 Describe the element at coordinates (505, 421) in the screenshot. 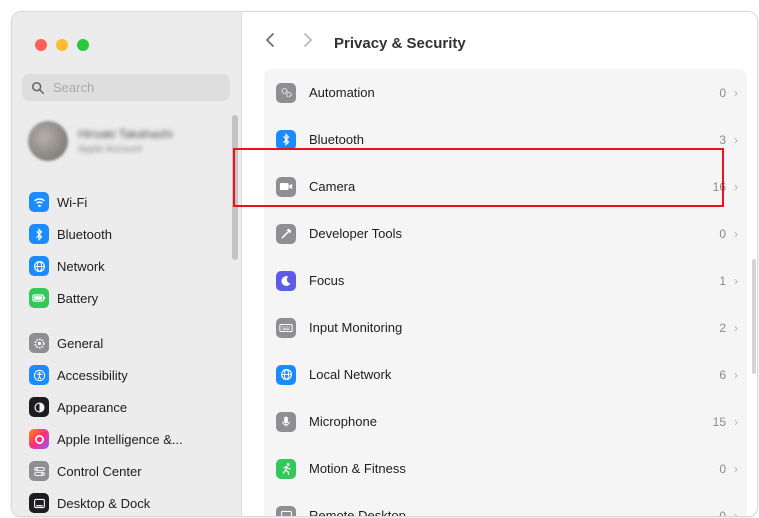

I see `list-item-microphone: Microphone 15 ›` at that location.